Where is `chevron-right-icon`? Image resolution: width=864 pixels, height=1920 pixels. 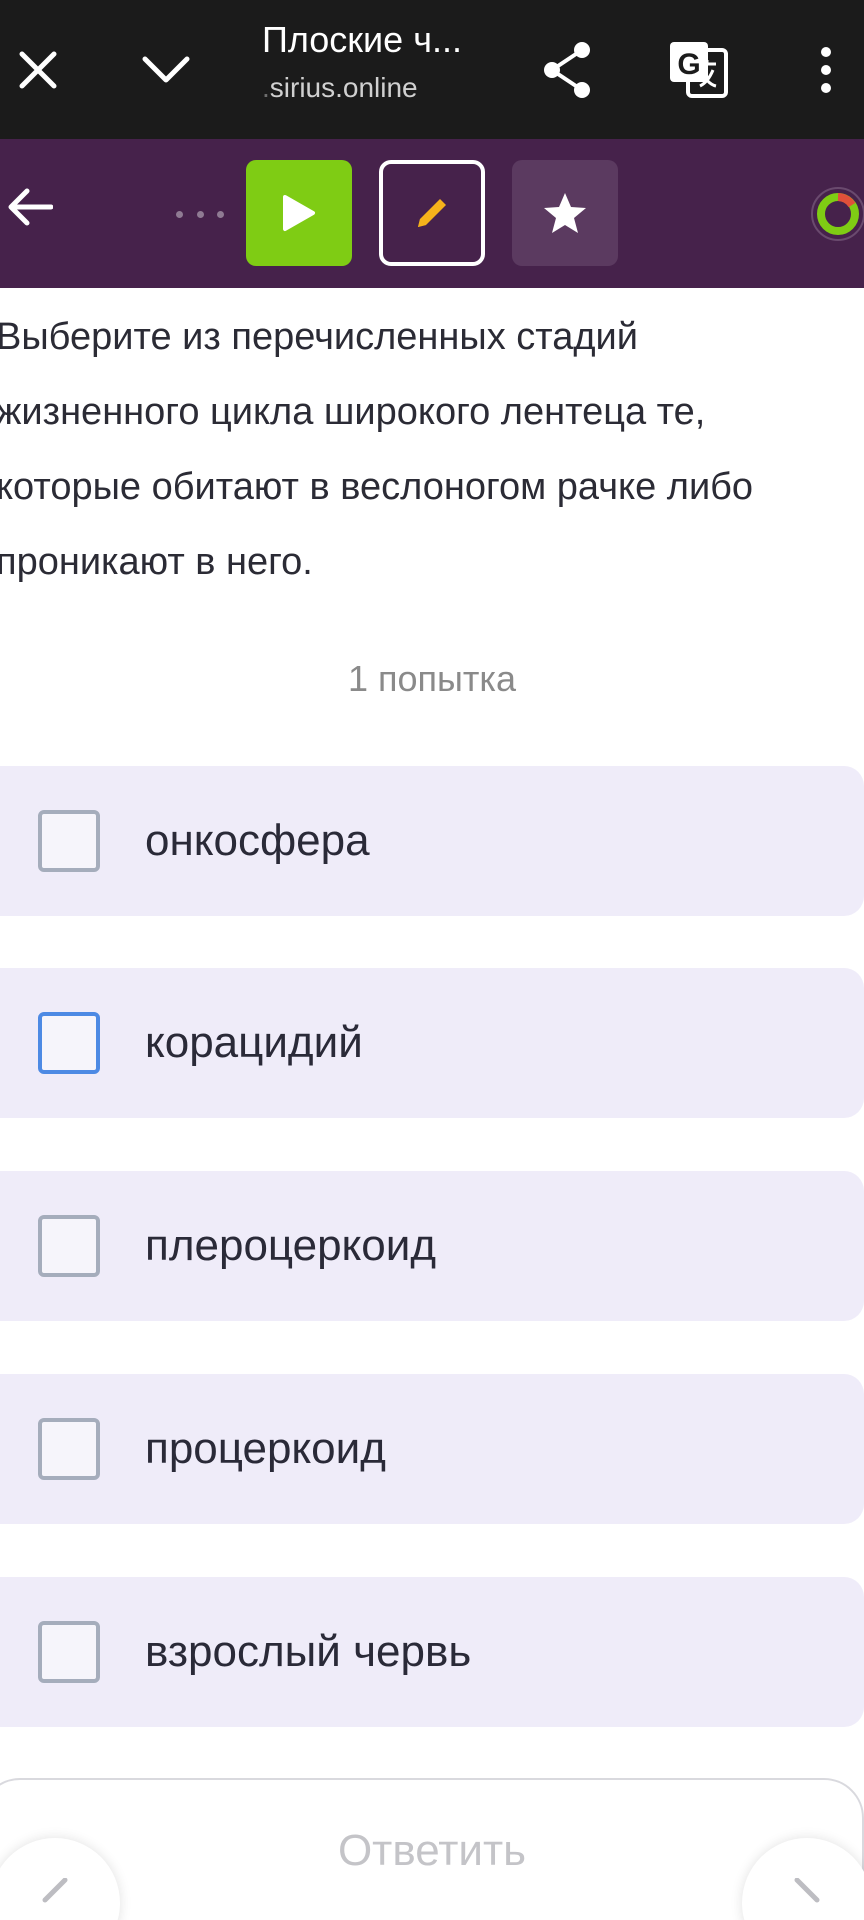 chevron-right-icon is located at coordinates (807, 1890).